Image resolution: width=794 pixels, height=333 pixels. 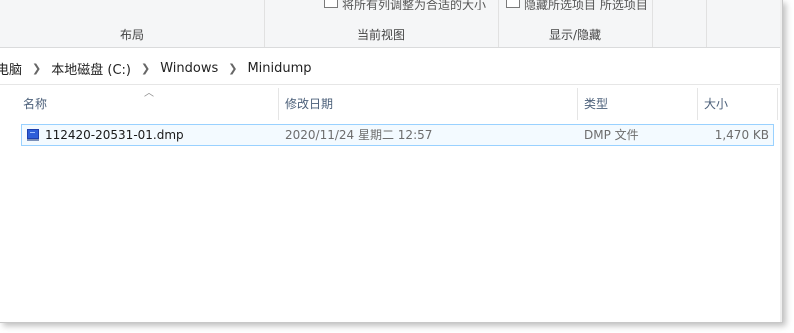 What do you see at coordinates (132, 23) in the screenshot?
I see `ribbon-group-layout: 布局` at bounding box center [132, 23].